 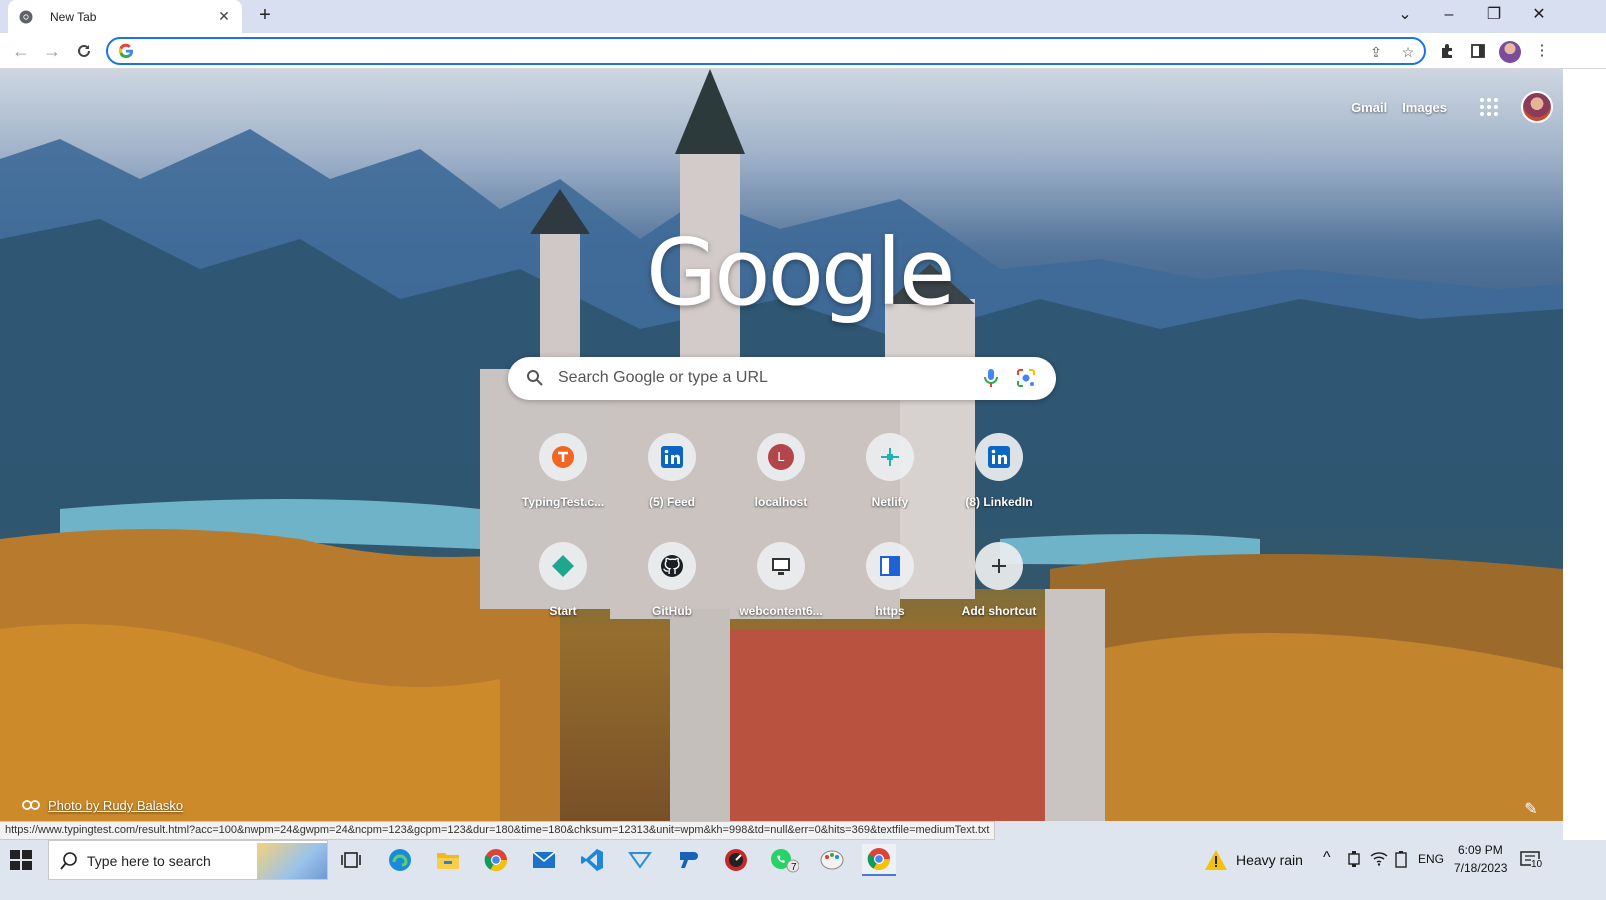 What do you see at coordinates (563, 611) in the screenshot?
I see `shortcut-label: Start` at bounding box center [563, 611].